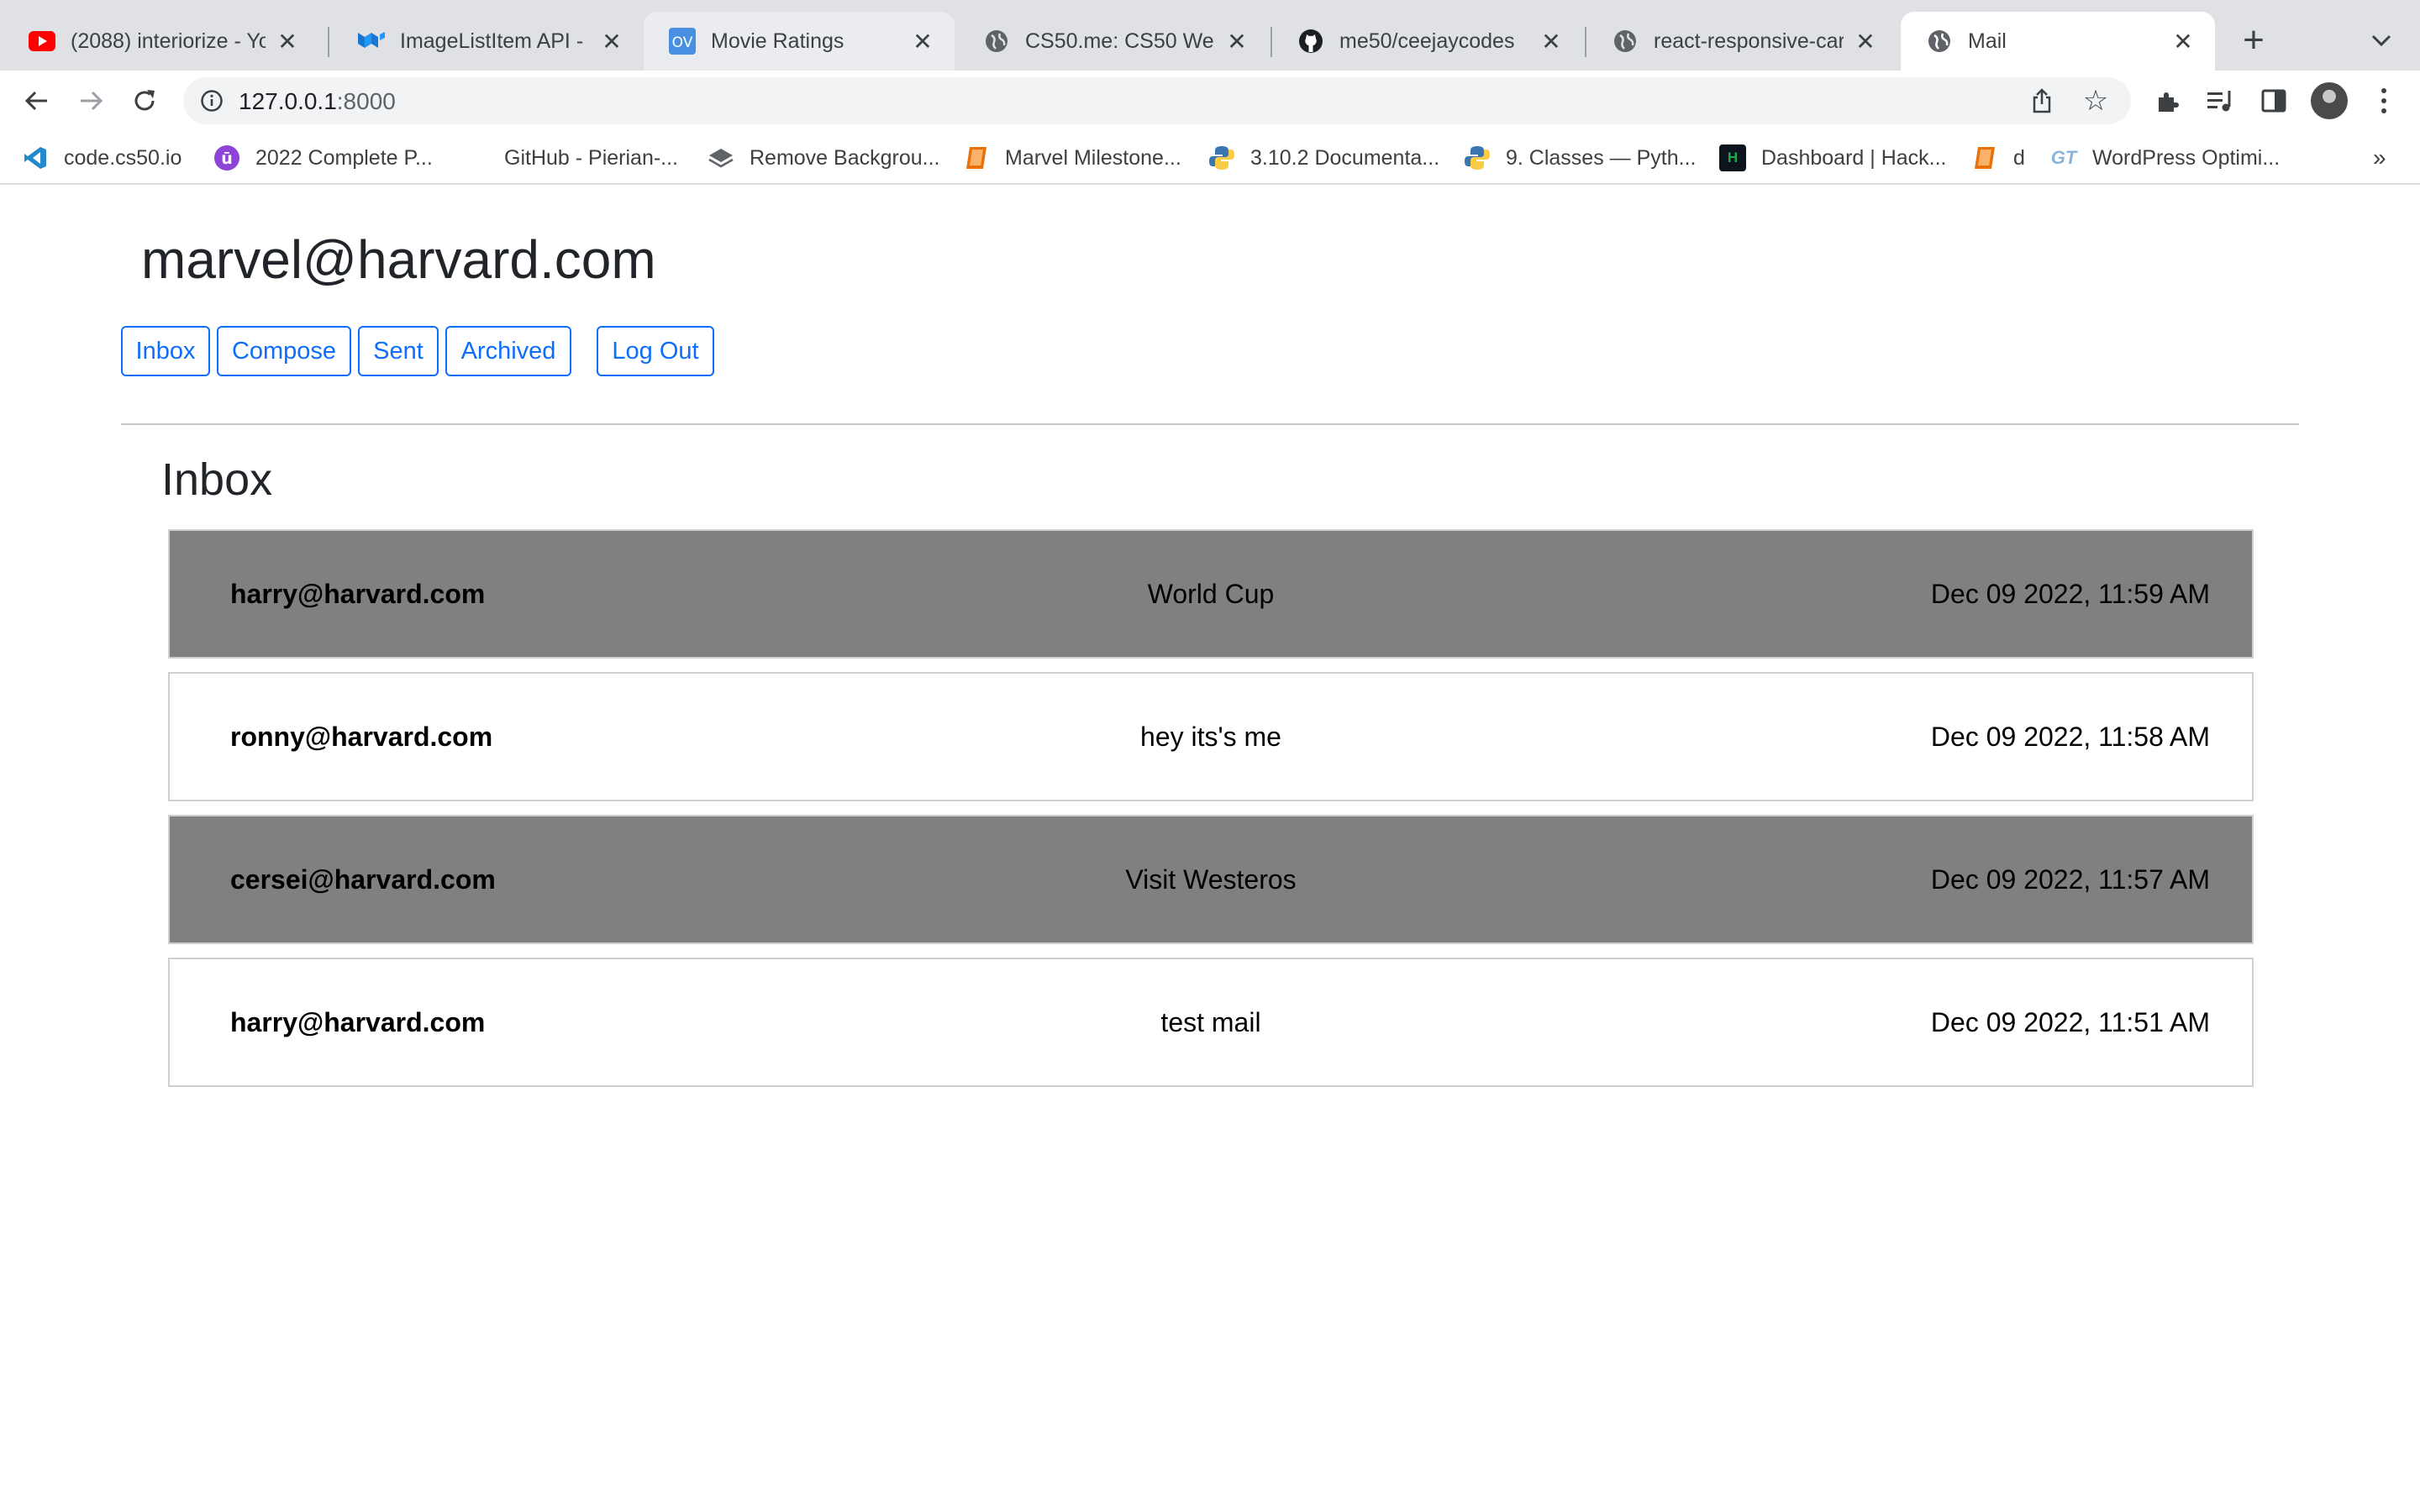  What do you see at coordinates (123, 157) in the screenshot?
I see `bookmark-label: code.cs50.io` at bounding box center [123, 157].